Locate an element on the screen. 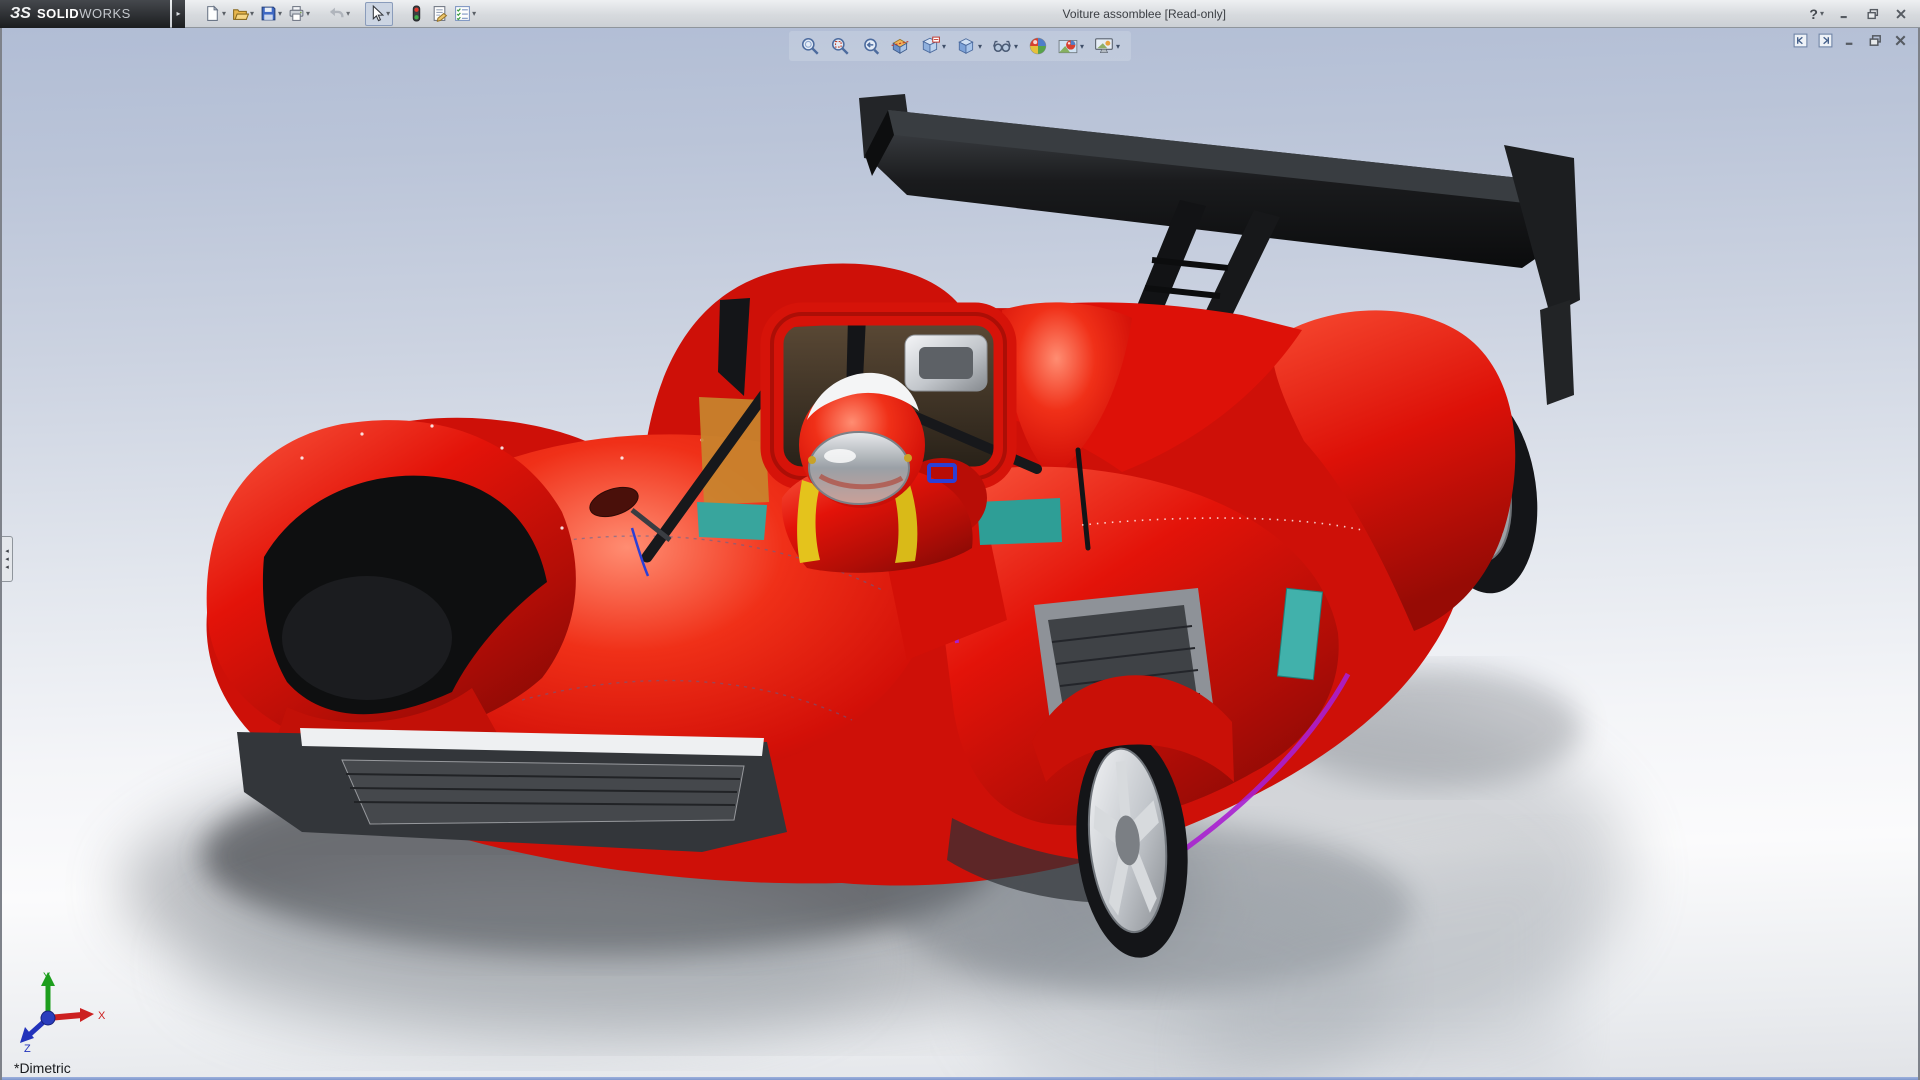 The image size is (1920, 1080). open-button: ▾ is located at coordinates (243, 14).